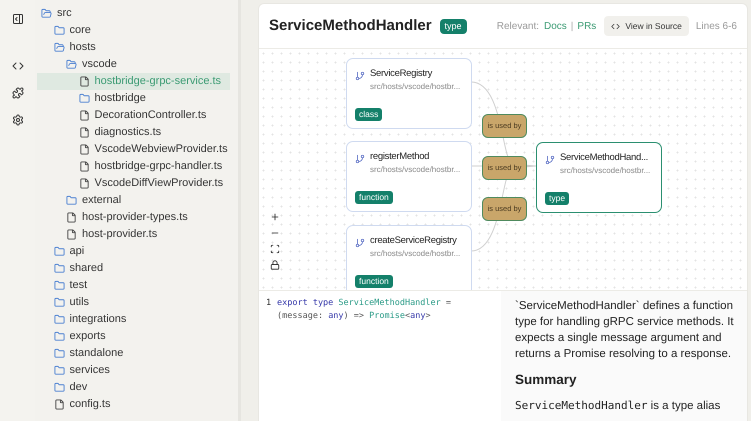 This screenshot has height=421, width=751. Describe the element at coordinates (133, 336) in the screenshot. I see `tree-item: exports` at that location.